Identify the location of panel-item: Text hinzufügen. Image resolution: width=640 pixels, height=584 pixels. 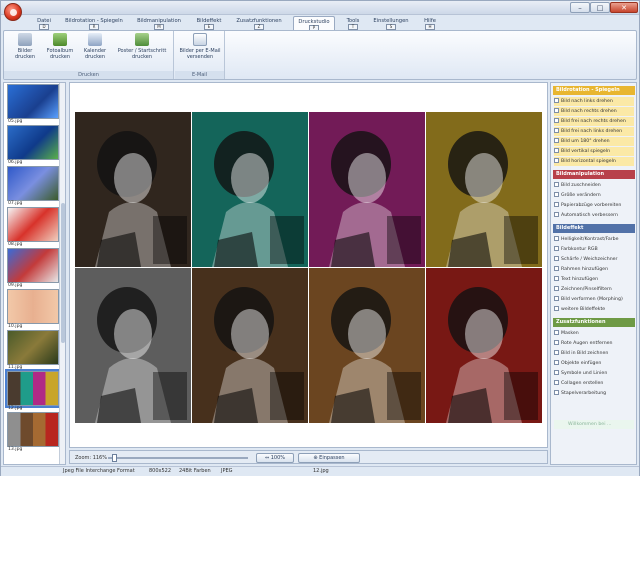
(594, 279).